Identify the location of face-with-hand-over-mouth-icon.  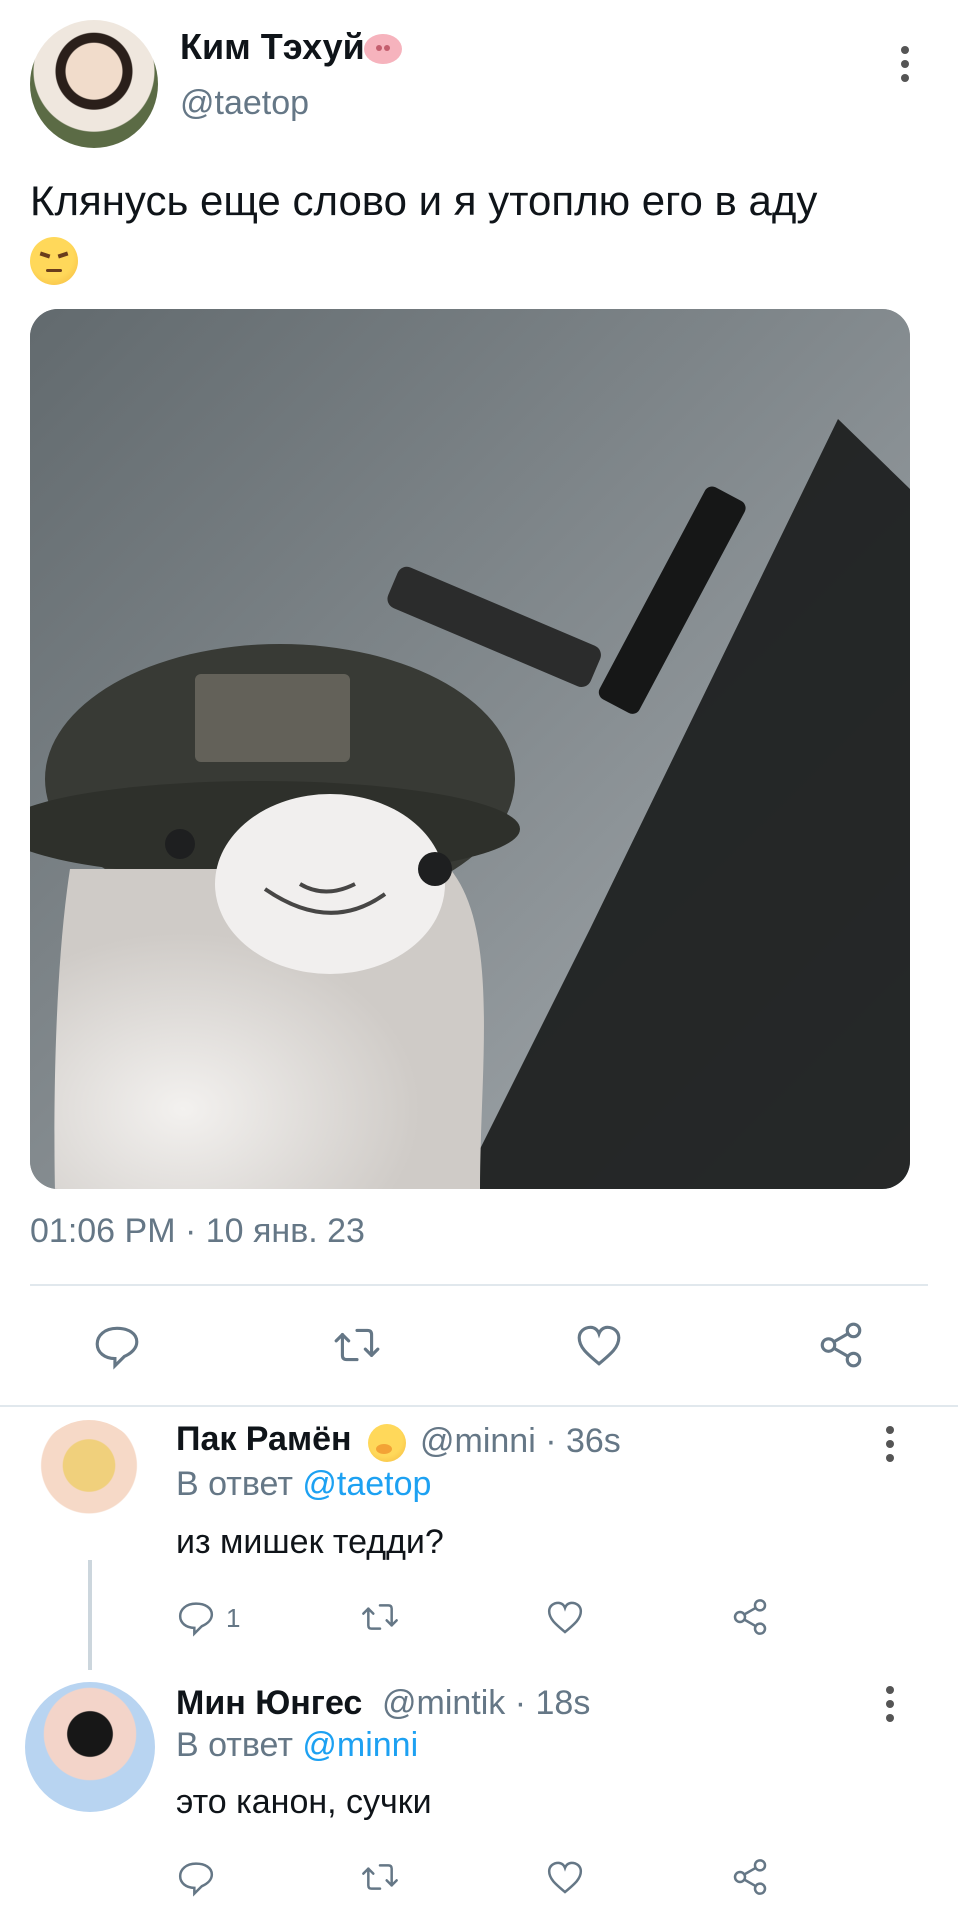
(387, 1443).